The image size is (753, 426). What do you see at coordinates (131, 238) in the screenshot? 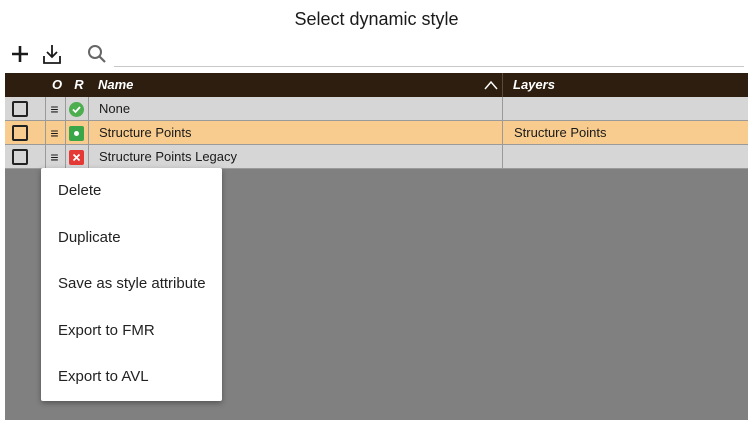
I see `menu-item-duplicate: Duplicate` at bounding box center [131, 238].